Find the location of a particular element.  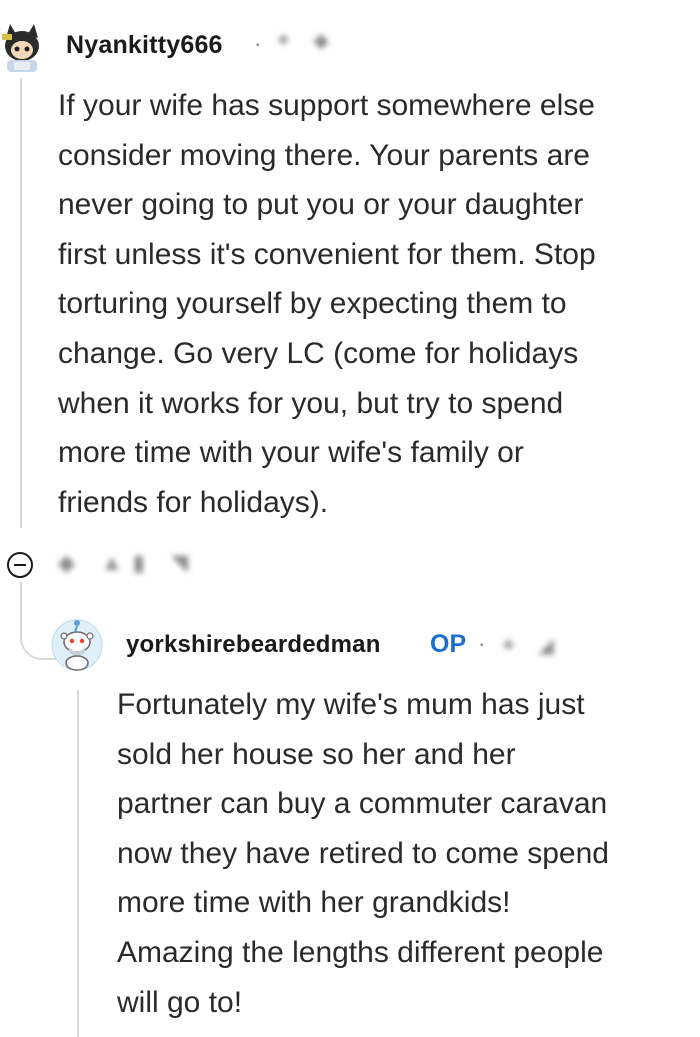

snoo-avatar-icon is located at coordinates (77, 645).